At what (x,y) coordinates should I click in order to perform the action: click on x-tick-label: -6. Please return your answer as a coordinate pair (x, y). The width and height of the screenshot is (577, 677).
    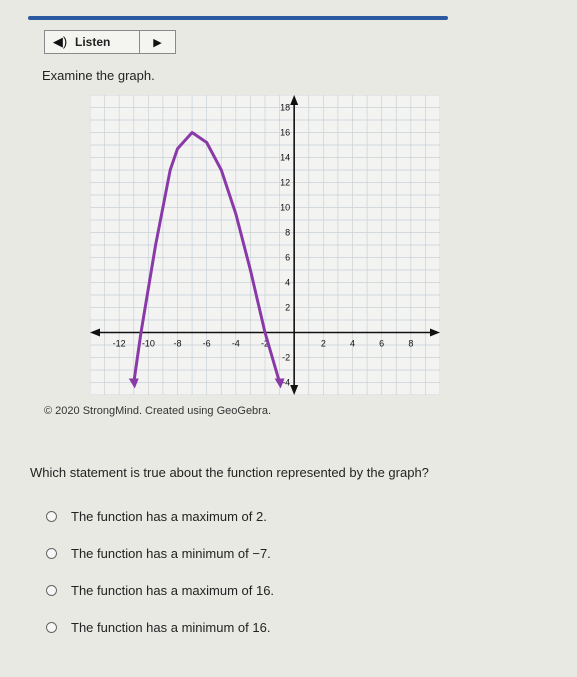
    Looking at the image, I should click on (207, 344).